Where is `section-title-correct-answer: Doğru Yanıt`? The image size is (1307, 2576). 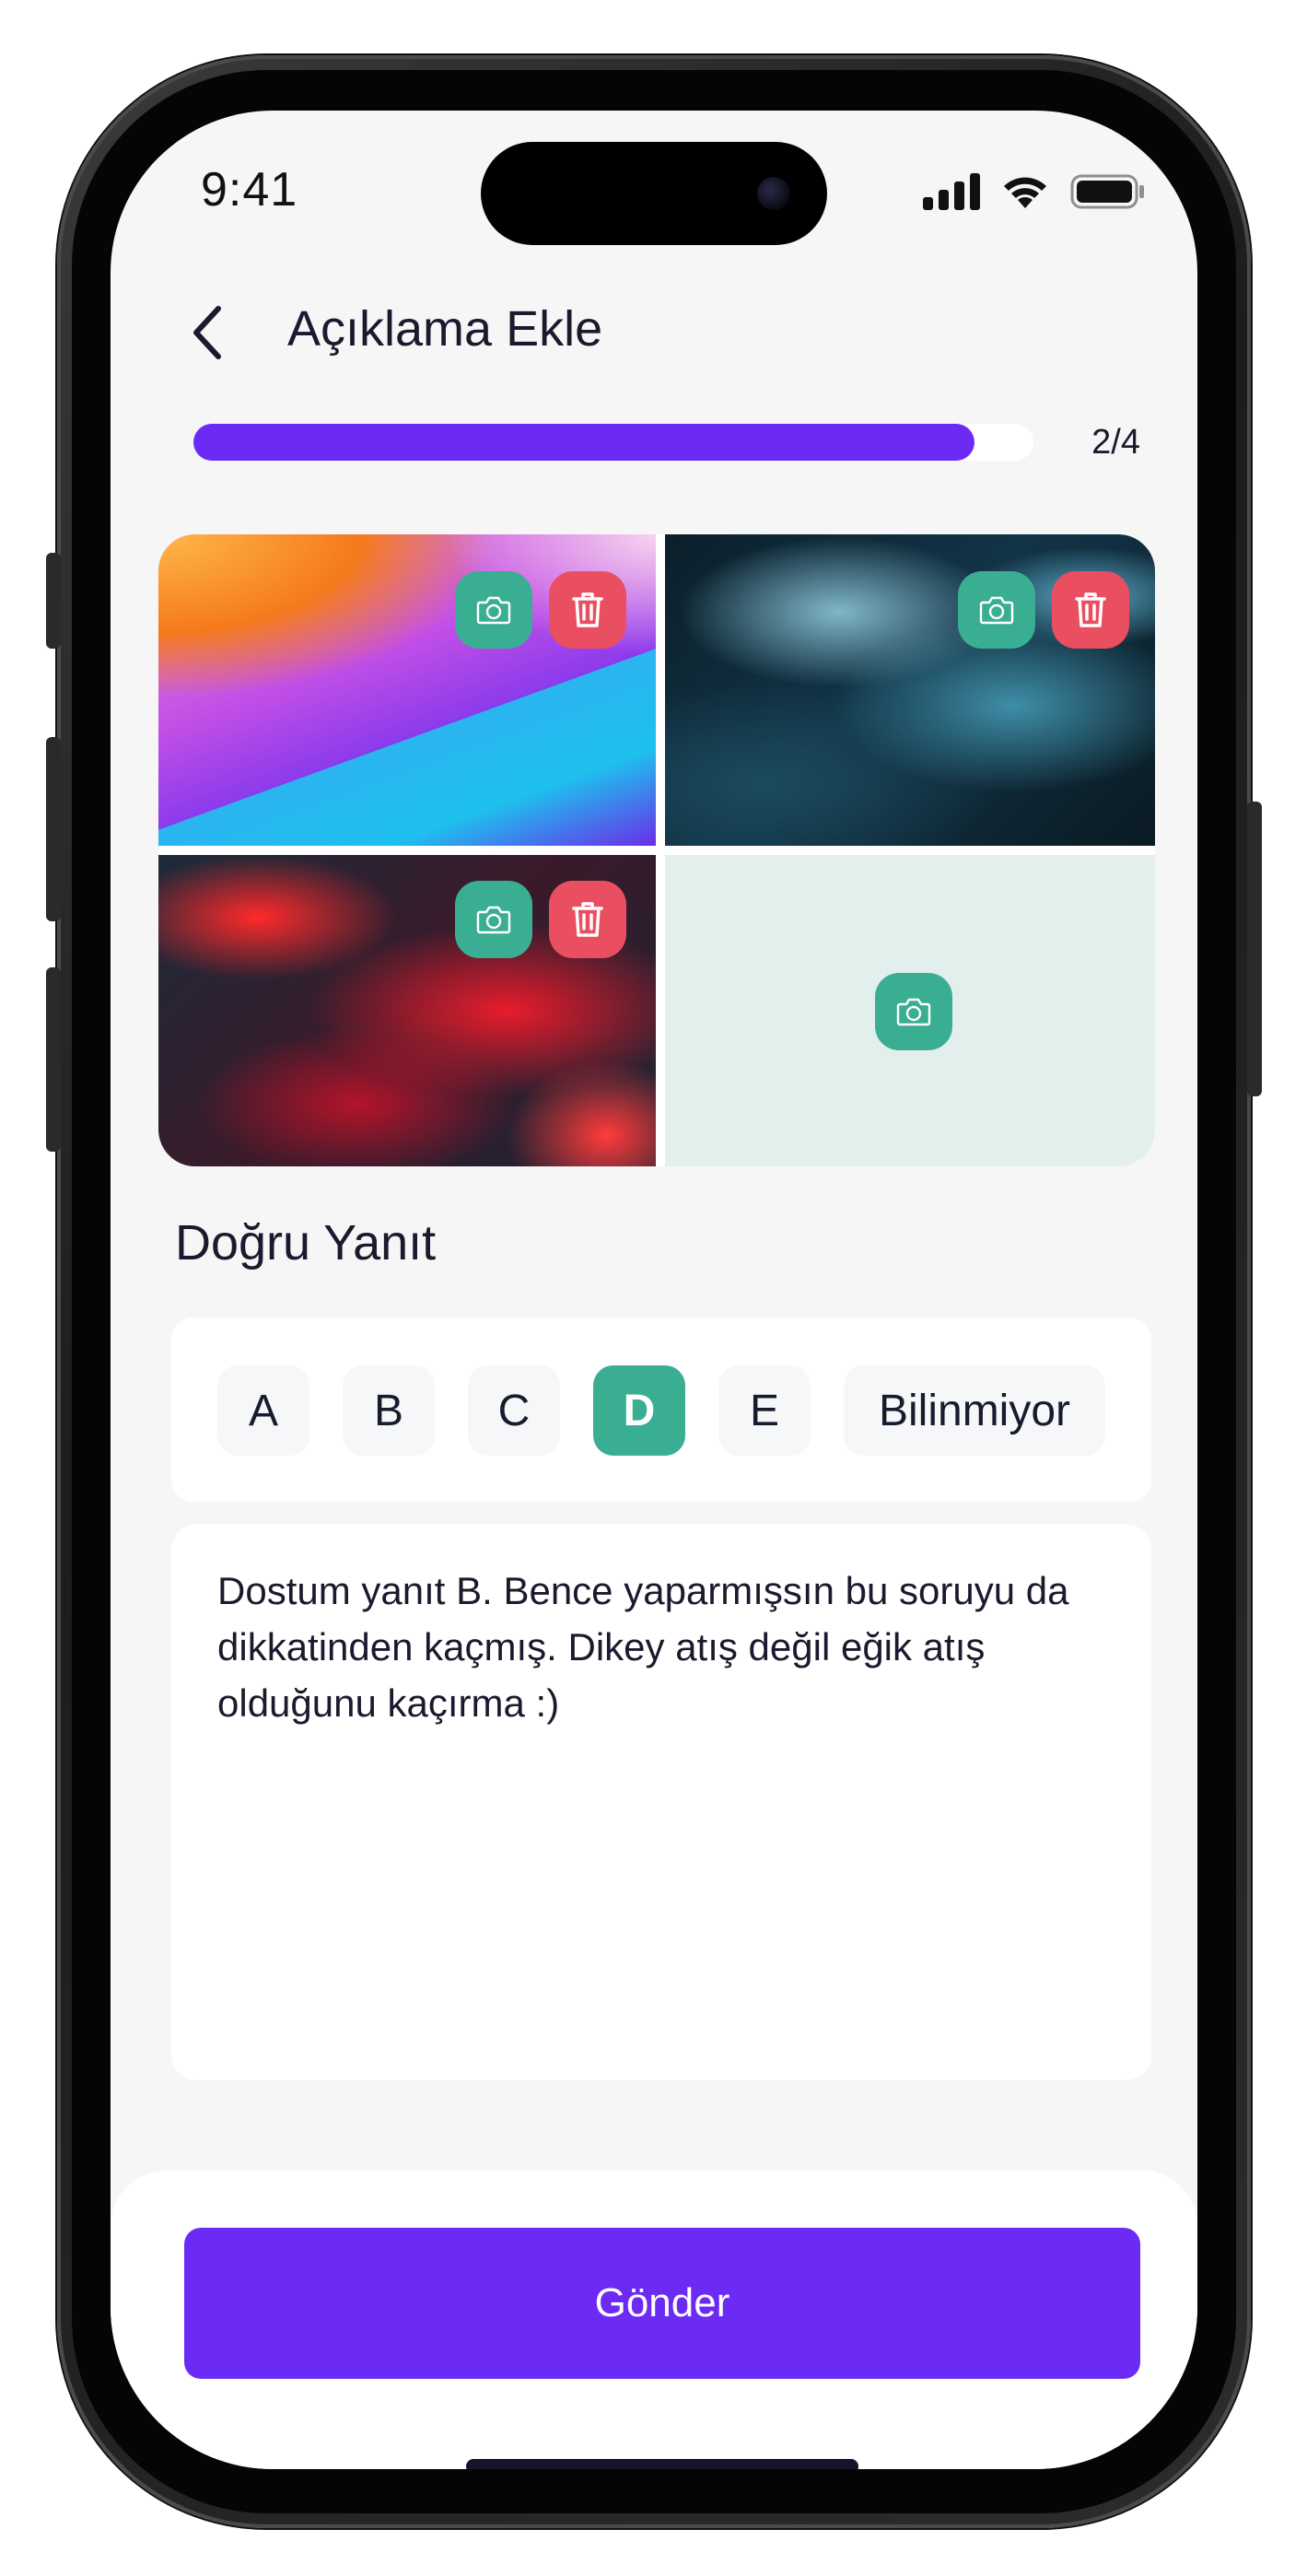 section-title-correct-answer: Doğru Yanıt is located at coordinates (306, 1242).